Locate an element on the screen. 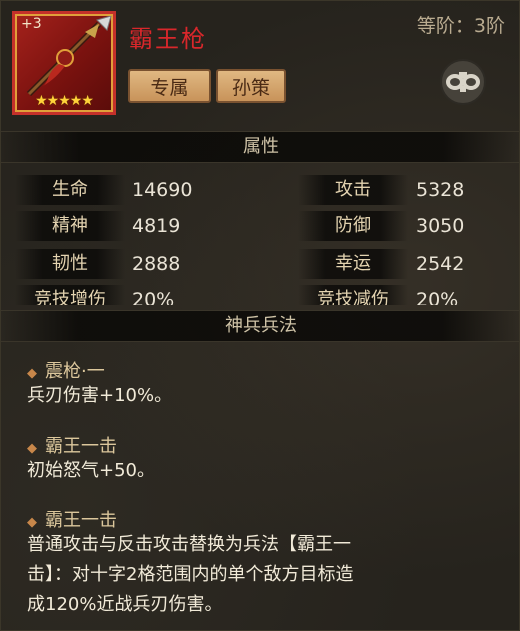 This screenshot has height=631, width=520. attr-value-toughness: 2888 is located at coordinates (156, 264).